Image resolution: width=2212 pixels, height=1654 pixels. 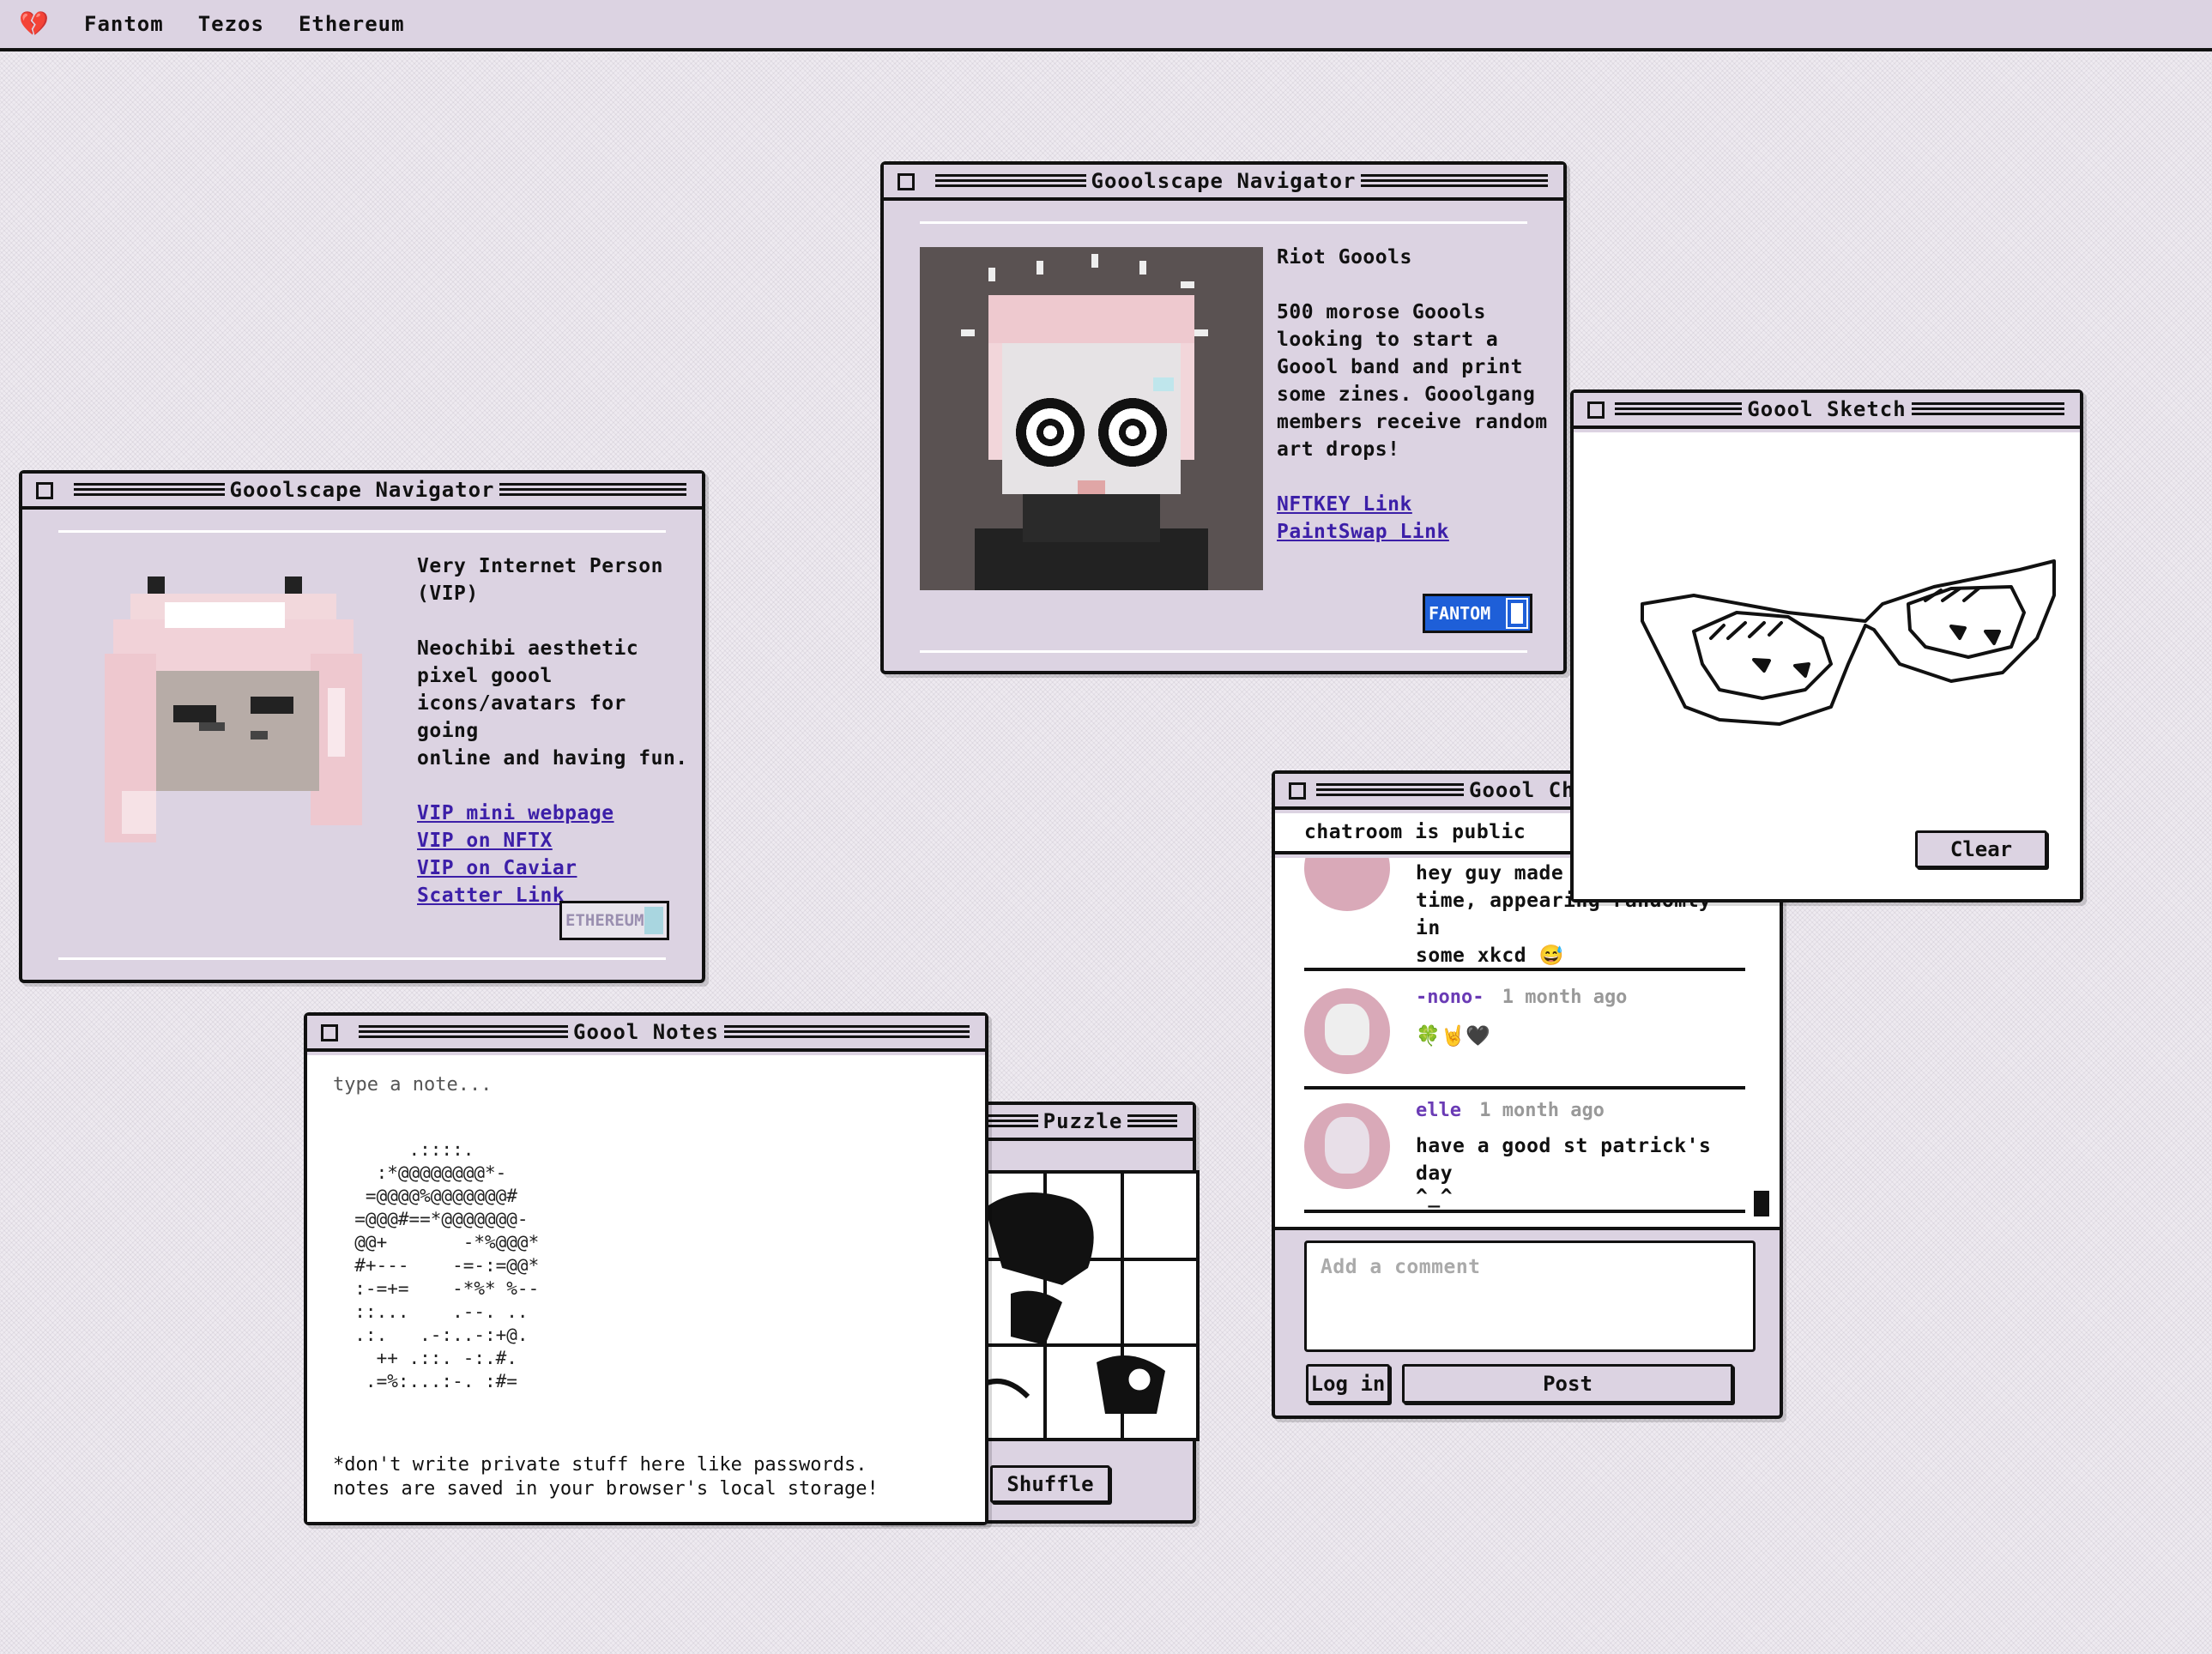 What do you see at coordinates (485, 676) in the screenshot?
I see `vip-desc-line: pixel goool` at bounding box center [485, 676].